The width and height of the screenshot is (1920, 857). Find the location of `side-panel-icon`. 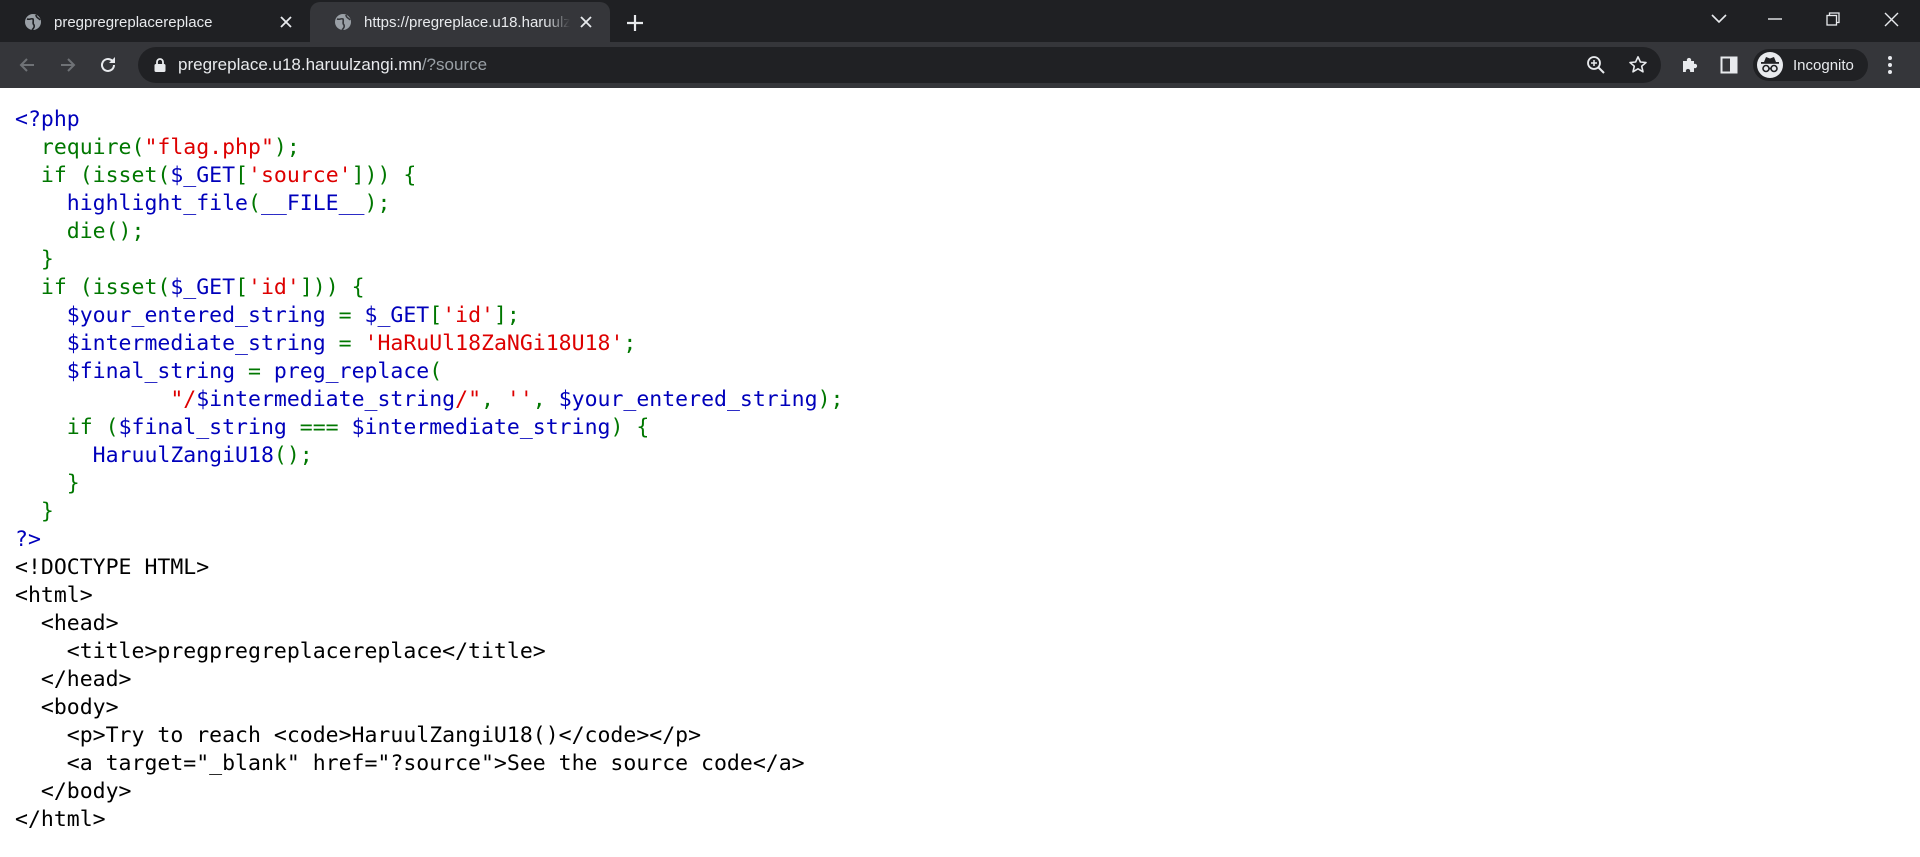

side-panel-icon is located at coordinates (1729, 65).